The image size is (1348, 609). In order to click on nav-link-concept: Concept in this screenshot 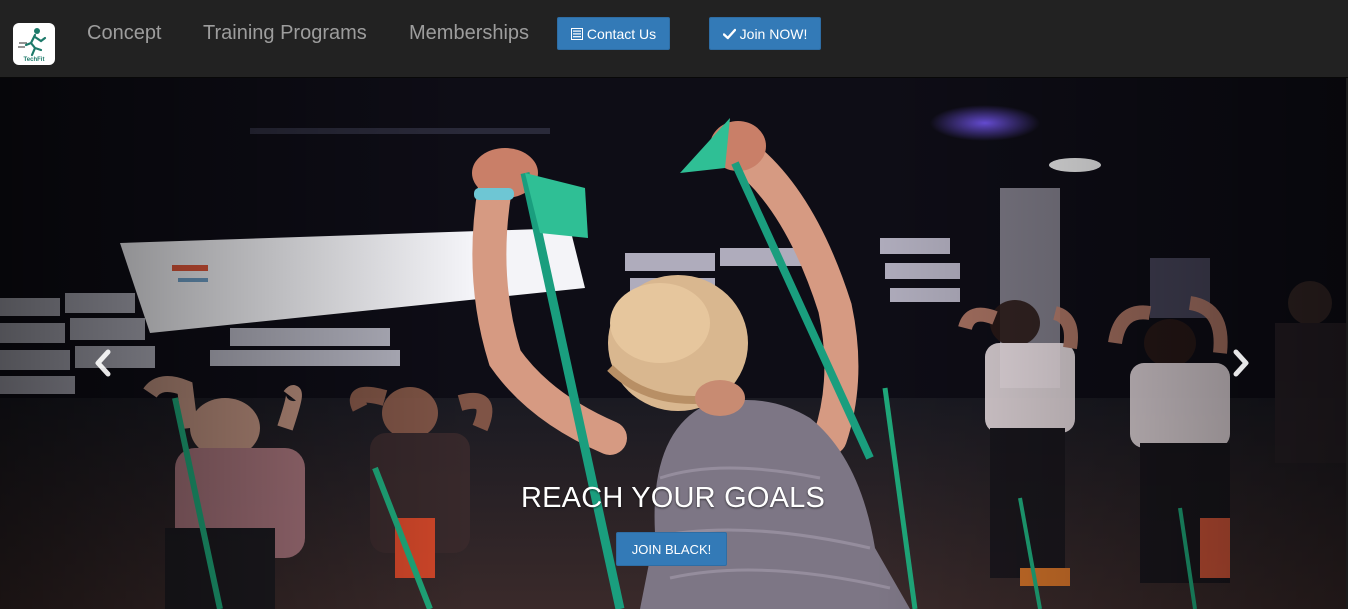, I will do `click(124, 33)`.